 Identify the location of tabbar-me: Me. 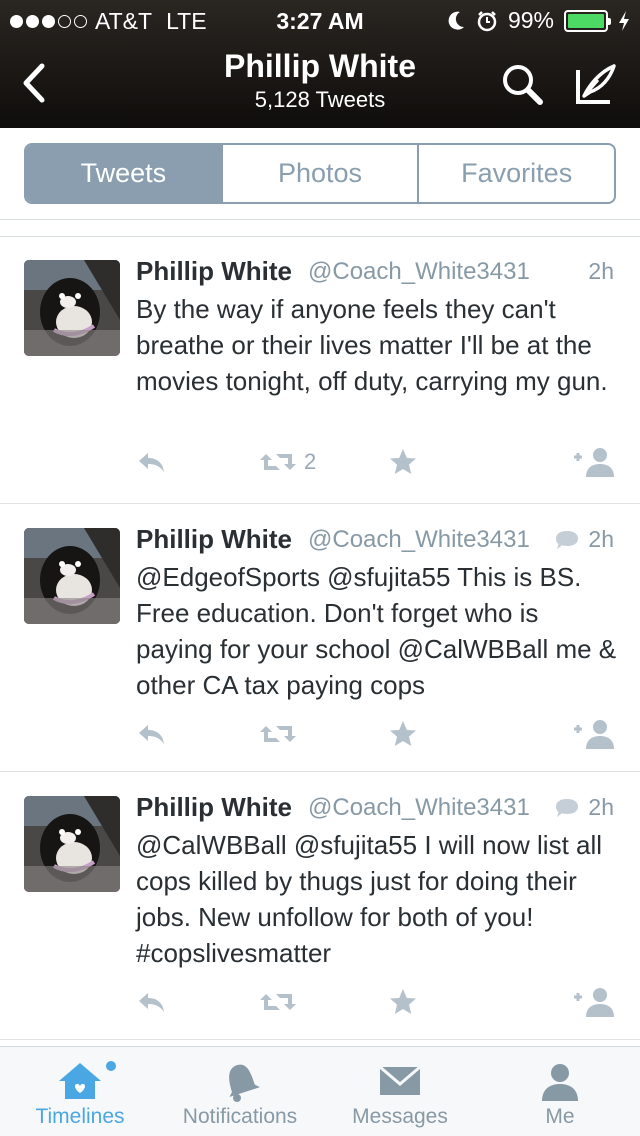
(560, 1091).